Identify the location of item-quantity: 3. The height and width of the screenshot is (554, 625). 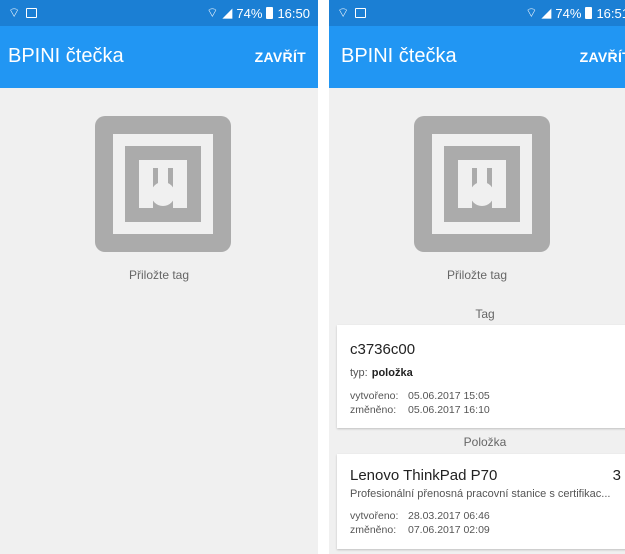
(616, 475).